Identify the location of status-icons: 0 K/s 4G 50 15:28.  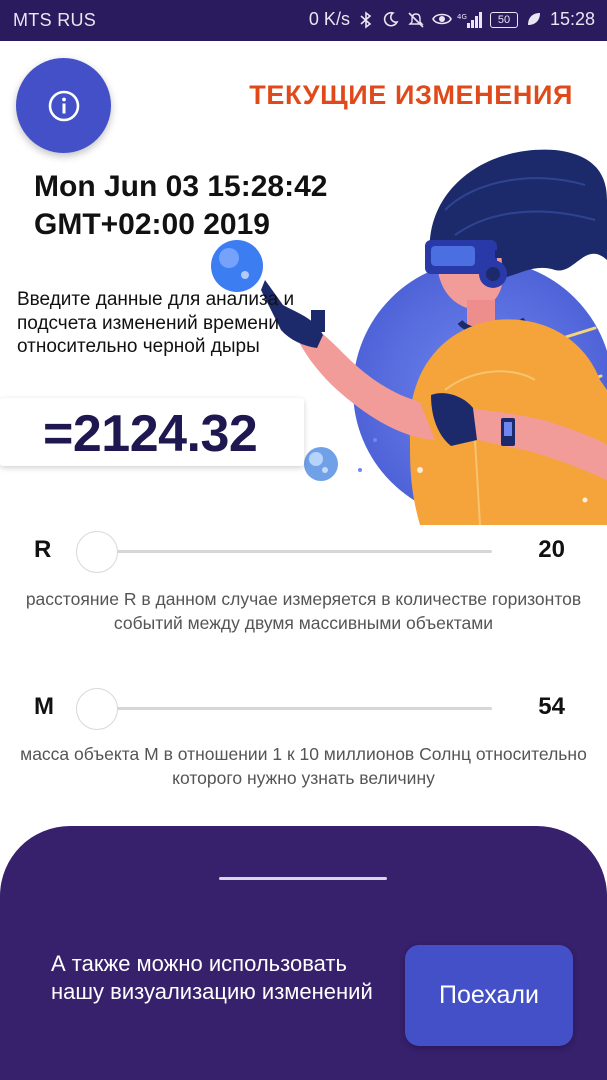
(452, 19).